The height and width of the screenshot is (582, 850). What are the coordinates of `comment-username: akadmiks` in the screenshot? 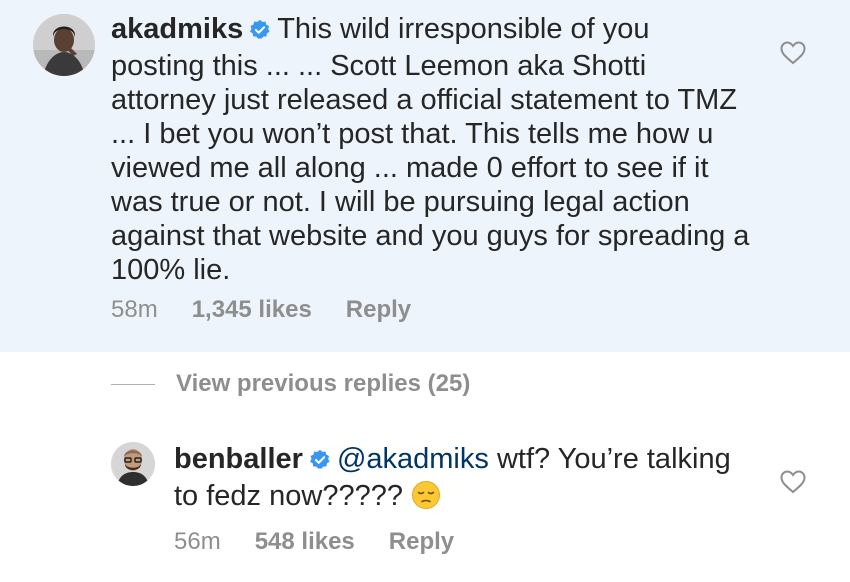 It's located at (177, 29).